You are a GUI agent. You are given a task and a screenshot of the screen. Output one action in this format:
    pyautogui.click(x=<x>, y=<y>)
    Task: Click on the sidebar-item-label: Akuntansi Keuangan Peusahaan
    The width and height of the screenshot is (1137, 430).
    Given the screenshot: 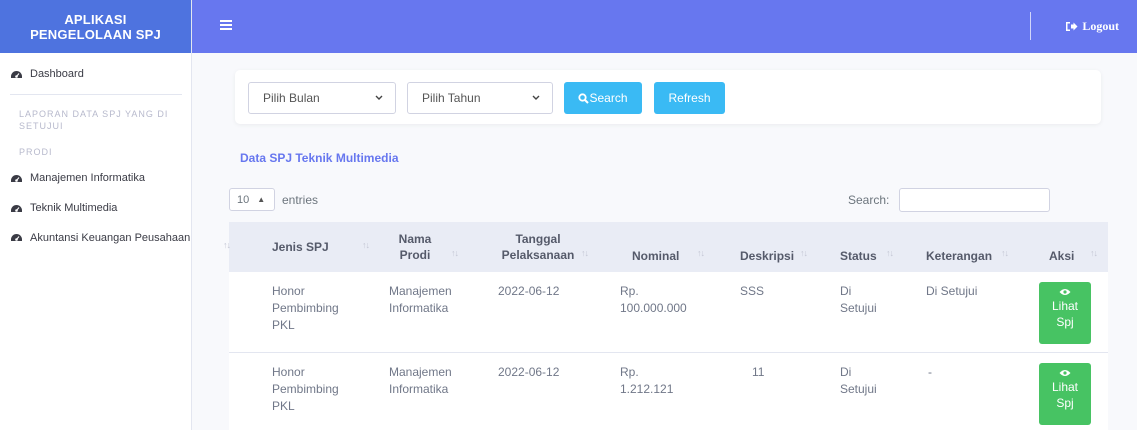 What is the action you would take?
    pyautogui.click(x=110, y=238)
    